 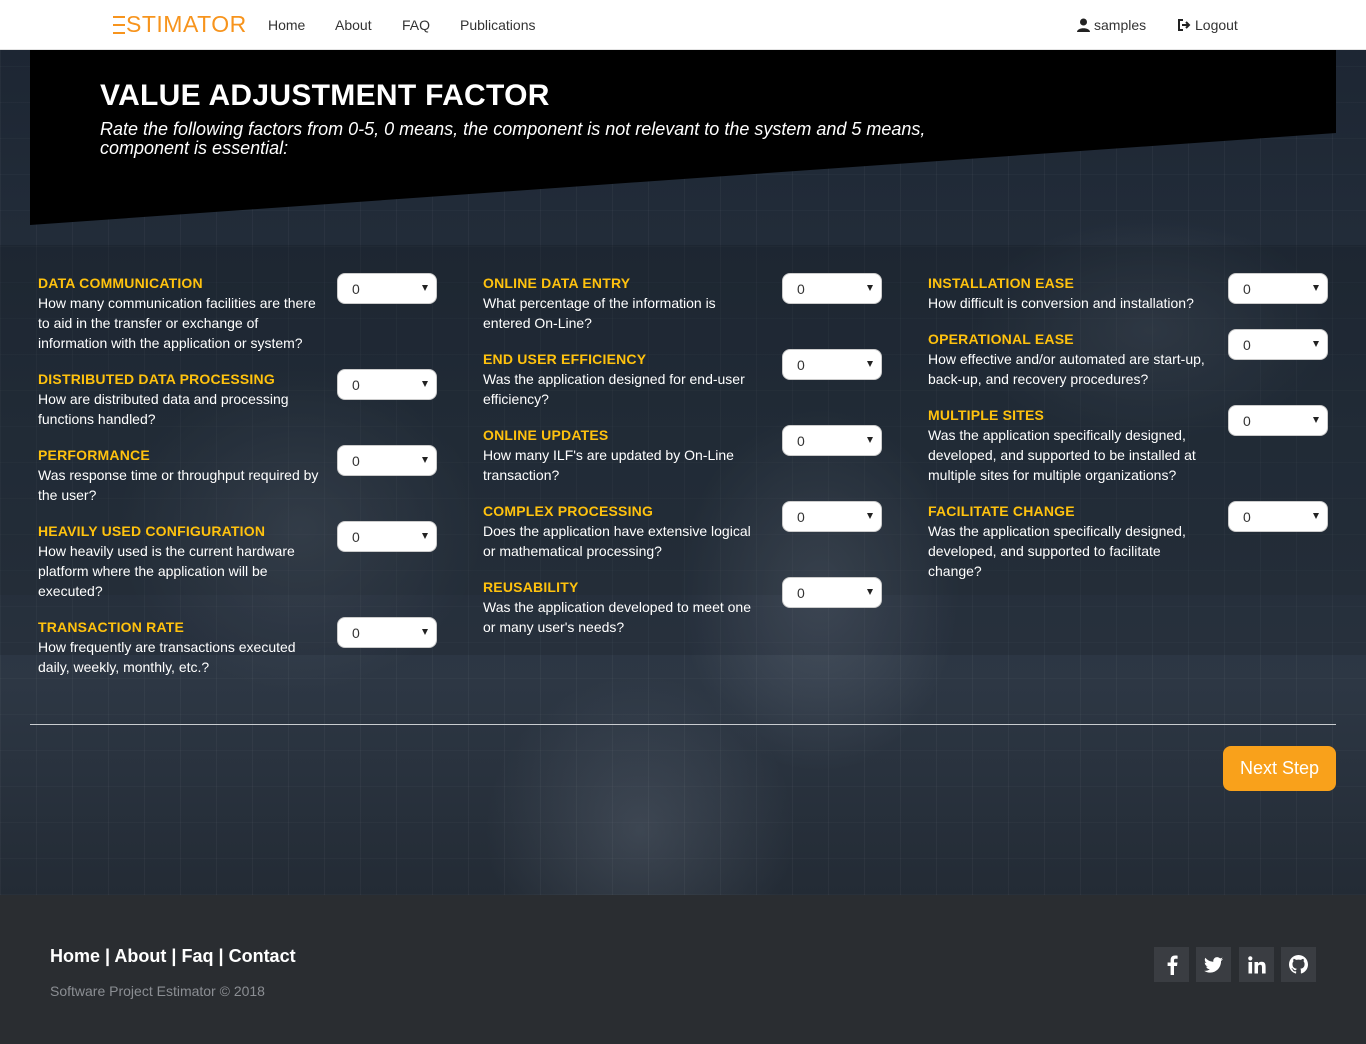 I want to click on select-reusability: 0, so click(x=832, y=592).